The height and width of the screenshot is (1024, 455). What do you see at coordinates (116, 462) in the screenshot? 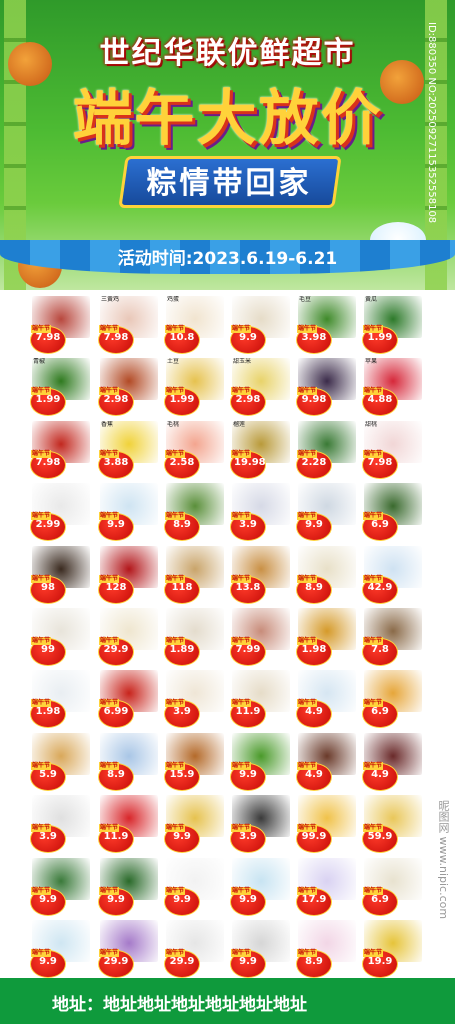
I see `product-price: 3.88` at bounding box center [116, 462].